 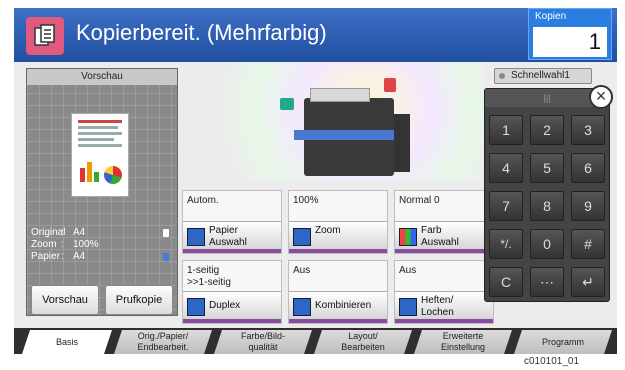 I want to click on setting-zoom: 100% Zoom, so click(x=338, y=222).